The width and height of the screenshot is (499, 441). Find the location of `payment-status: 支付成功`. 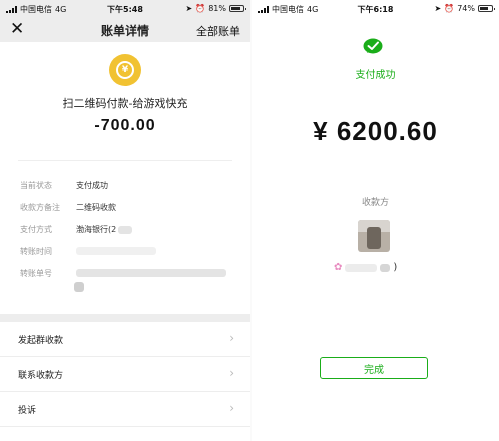

payment-status: 支付成功 is located at coordinates (375, 75).